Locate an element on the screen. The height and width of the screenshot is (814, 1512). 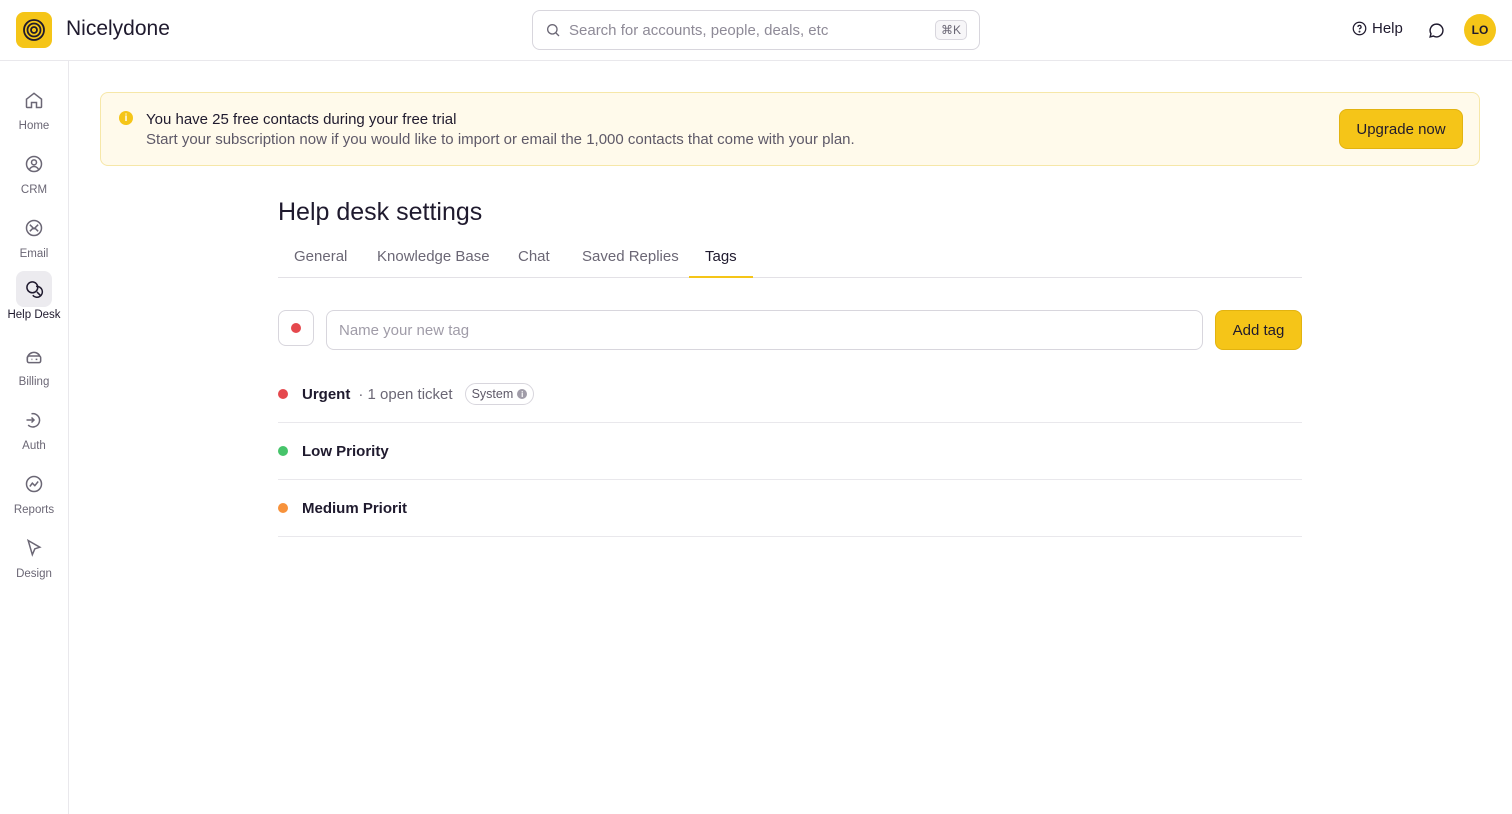
sidebar-item-label: Home is located at coordinates (34, 126).